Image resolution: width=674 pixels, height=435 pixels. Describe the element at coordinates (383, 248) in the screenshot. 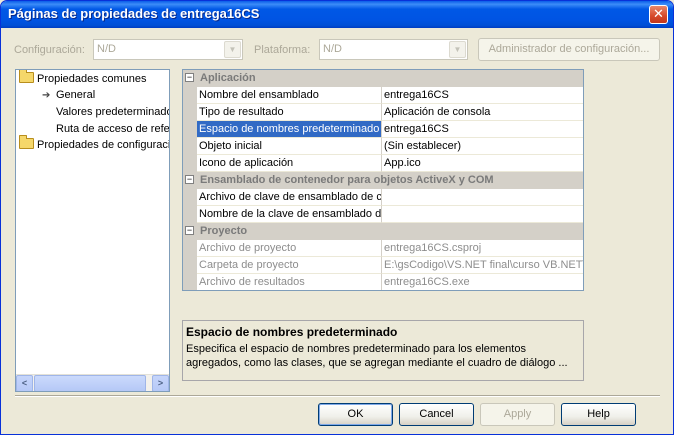

I see `property-row: Archivo de proyecto entrega16CS.csproj` at that location.